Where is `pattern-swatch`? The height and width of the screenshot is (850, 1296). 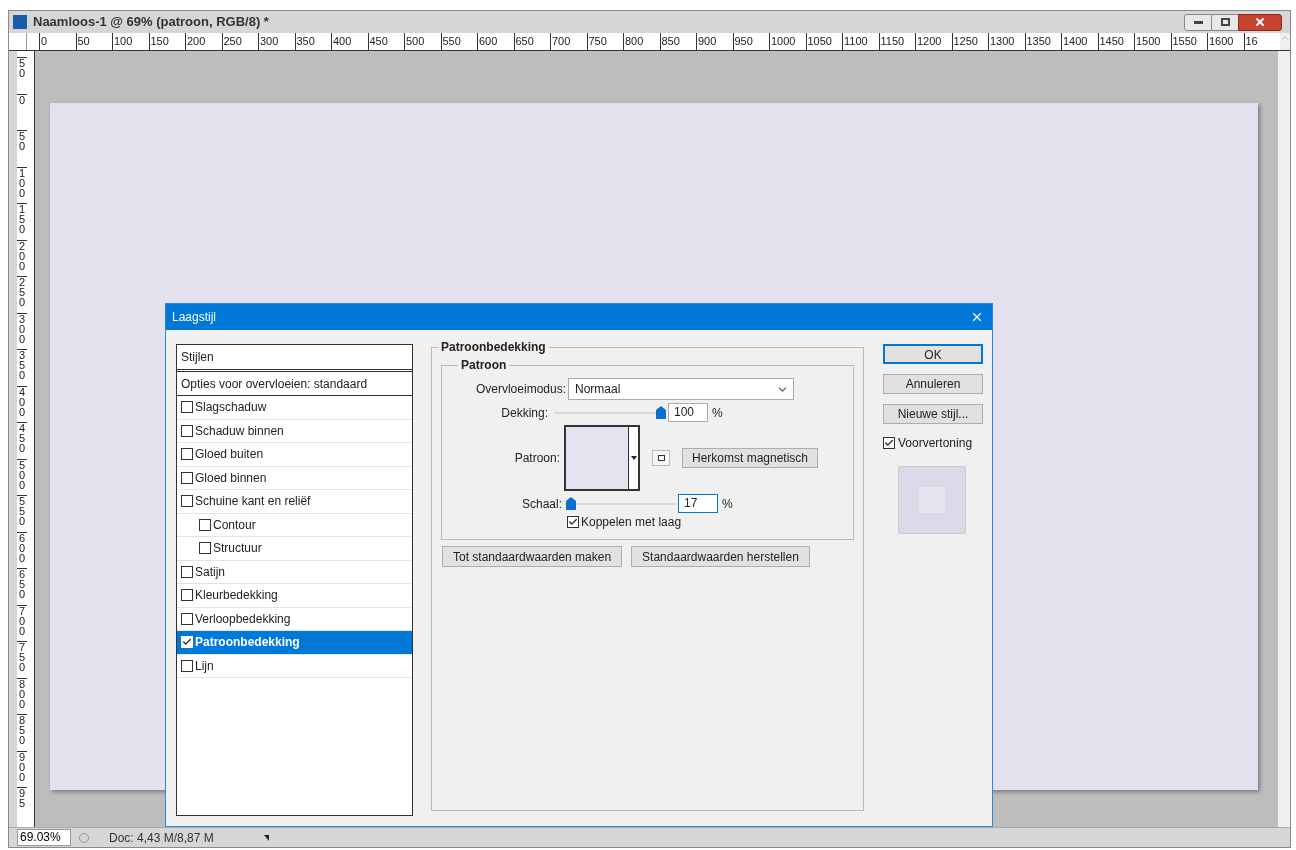 pattern-swatch is located at coordinates (597, 458).